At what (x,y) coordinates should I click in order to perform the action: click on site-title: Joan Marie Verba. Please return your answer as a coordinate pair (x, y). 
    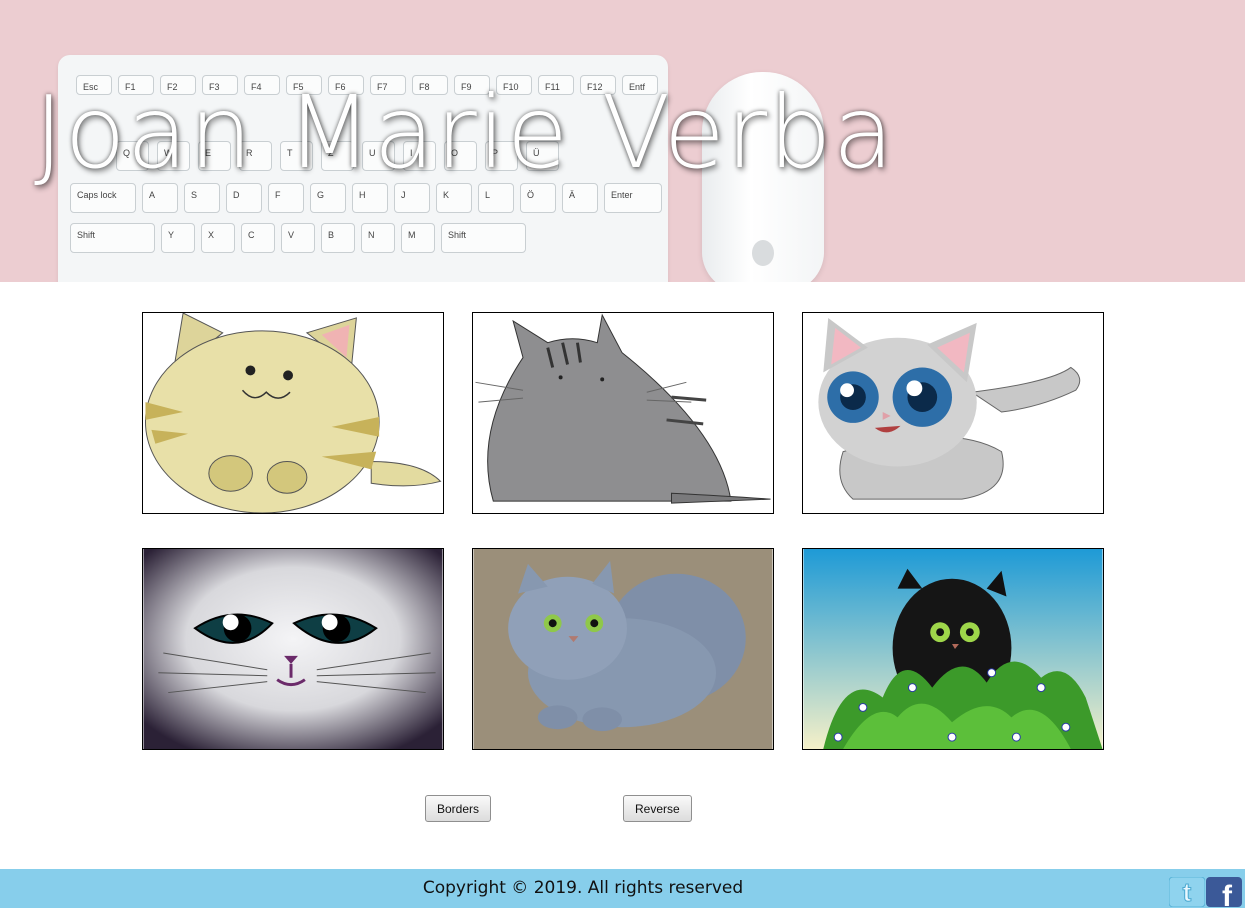
    Looking at the image, I should click on (464, 132).